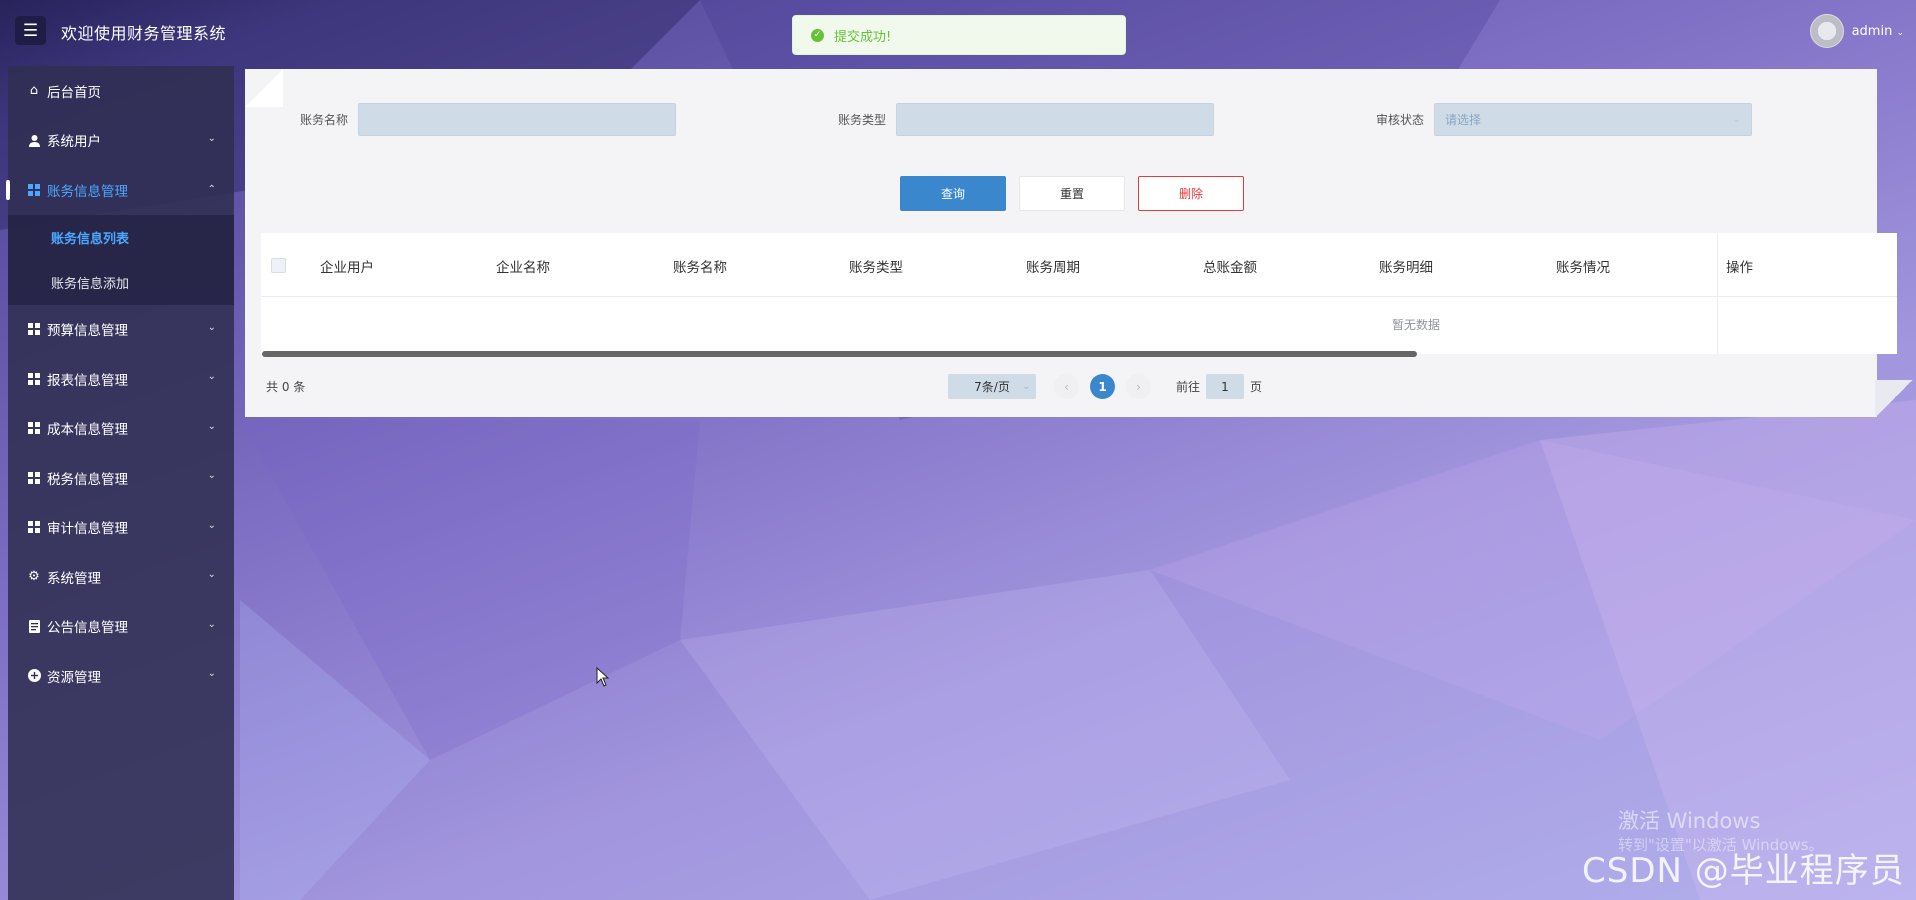 Image resolution: width=1916 pixels, height=900 pixels. What do you see at coordinates (87, 479) in the screenshot?
I see `sidebar-item-label: 税务信息管理` at bounding box center [87, 479].